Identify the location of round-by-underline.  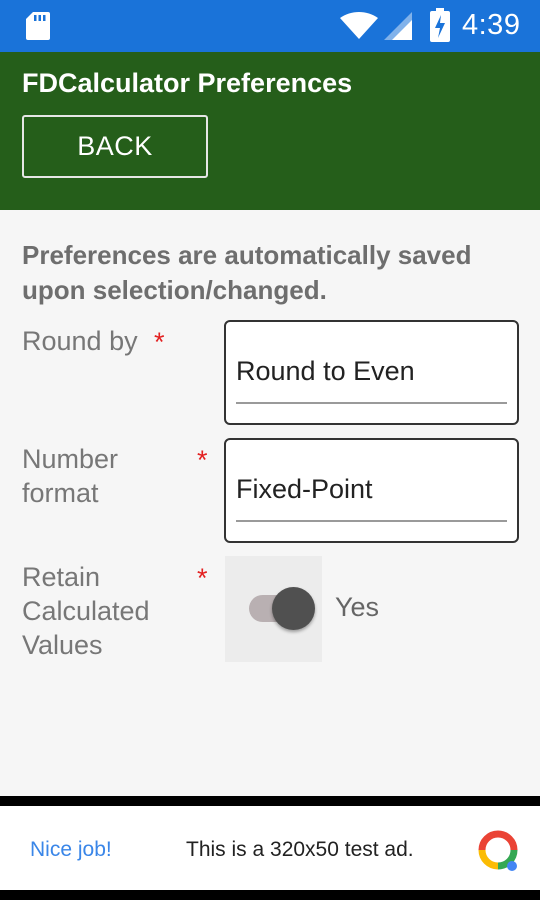
(371, 403).